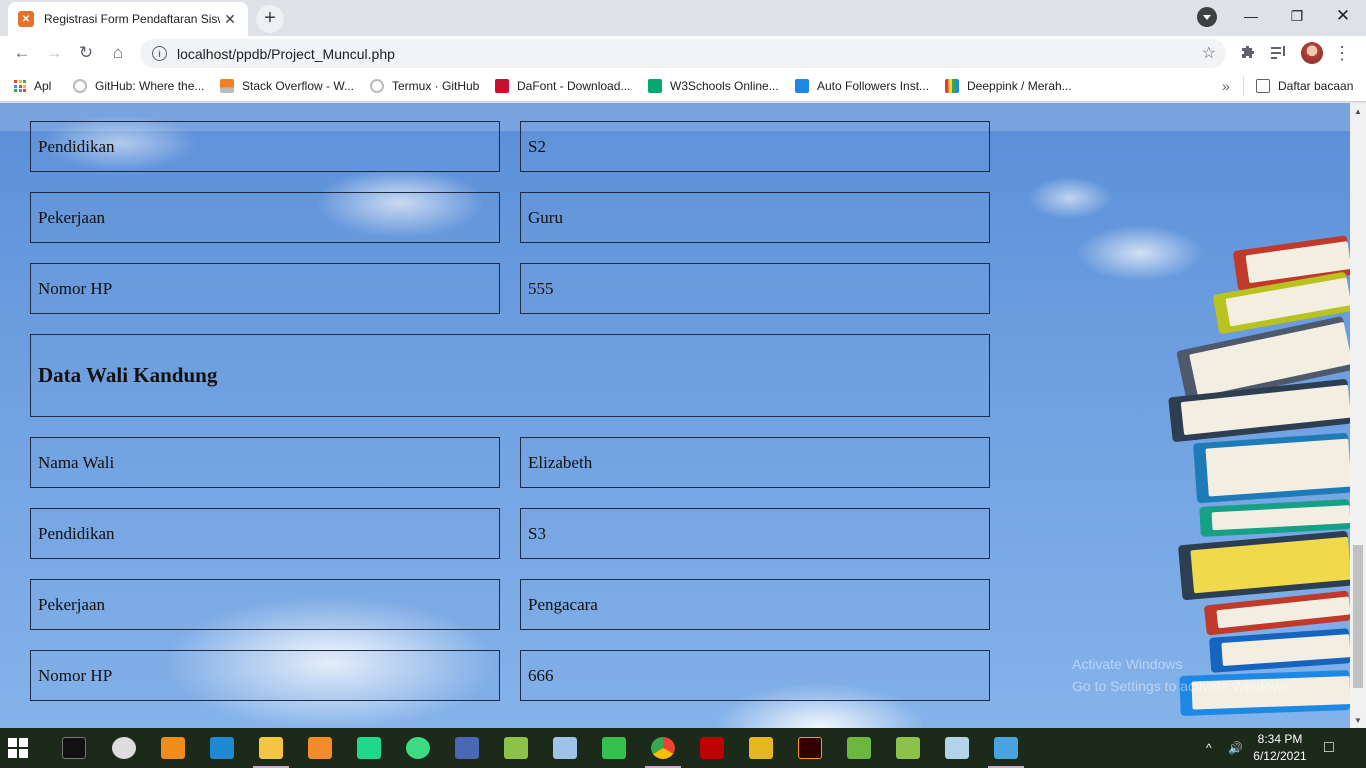  I want to click on vscode-icon, so click(222, 748).